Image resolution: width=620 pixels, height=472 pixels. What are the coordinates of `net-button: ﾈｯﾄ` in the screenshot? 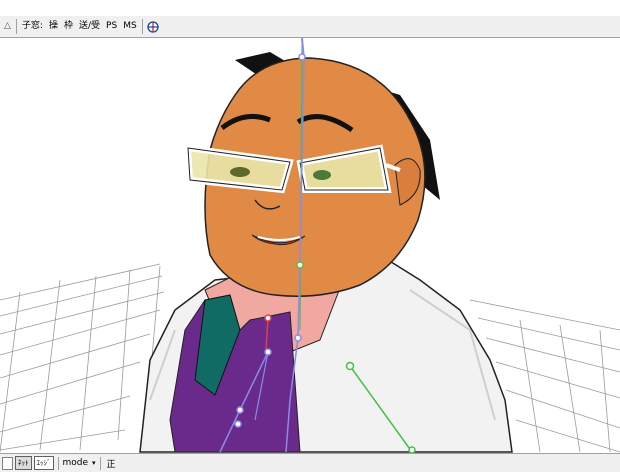 It's located at (23, 463).